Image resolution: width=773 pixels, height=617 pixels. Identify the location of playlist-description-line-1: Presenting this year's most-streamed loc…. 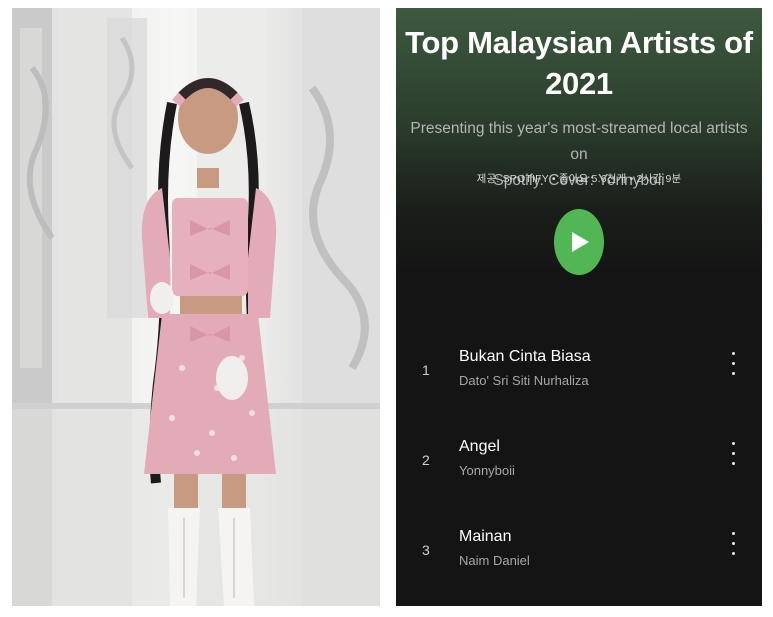
(579, 141).